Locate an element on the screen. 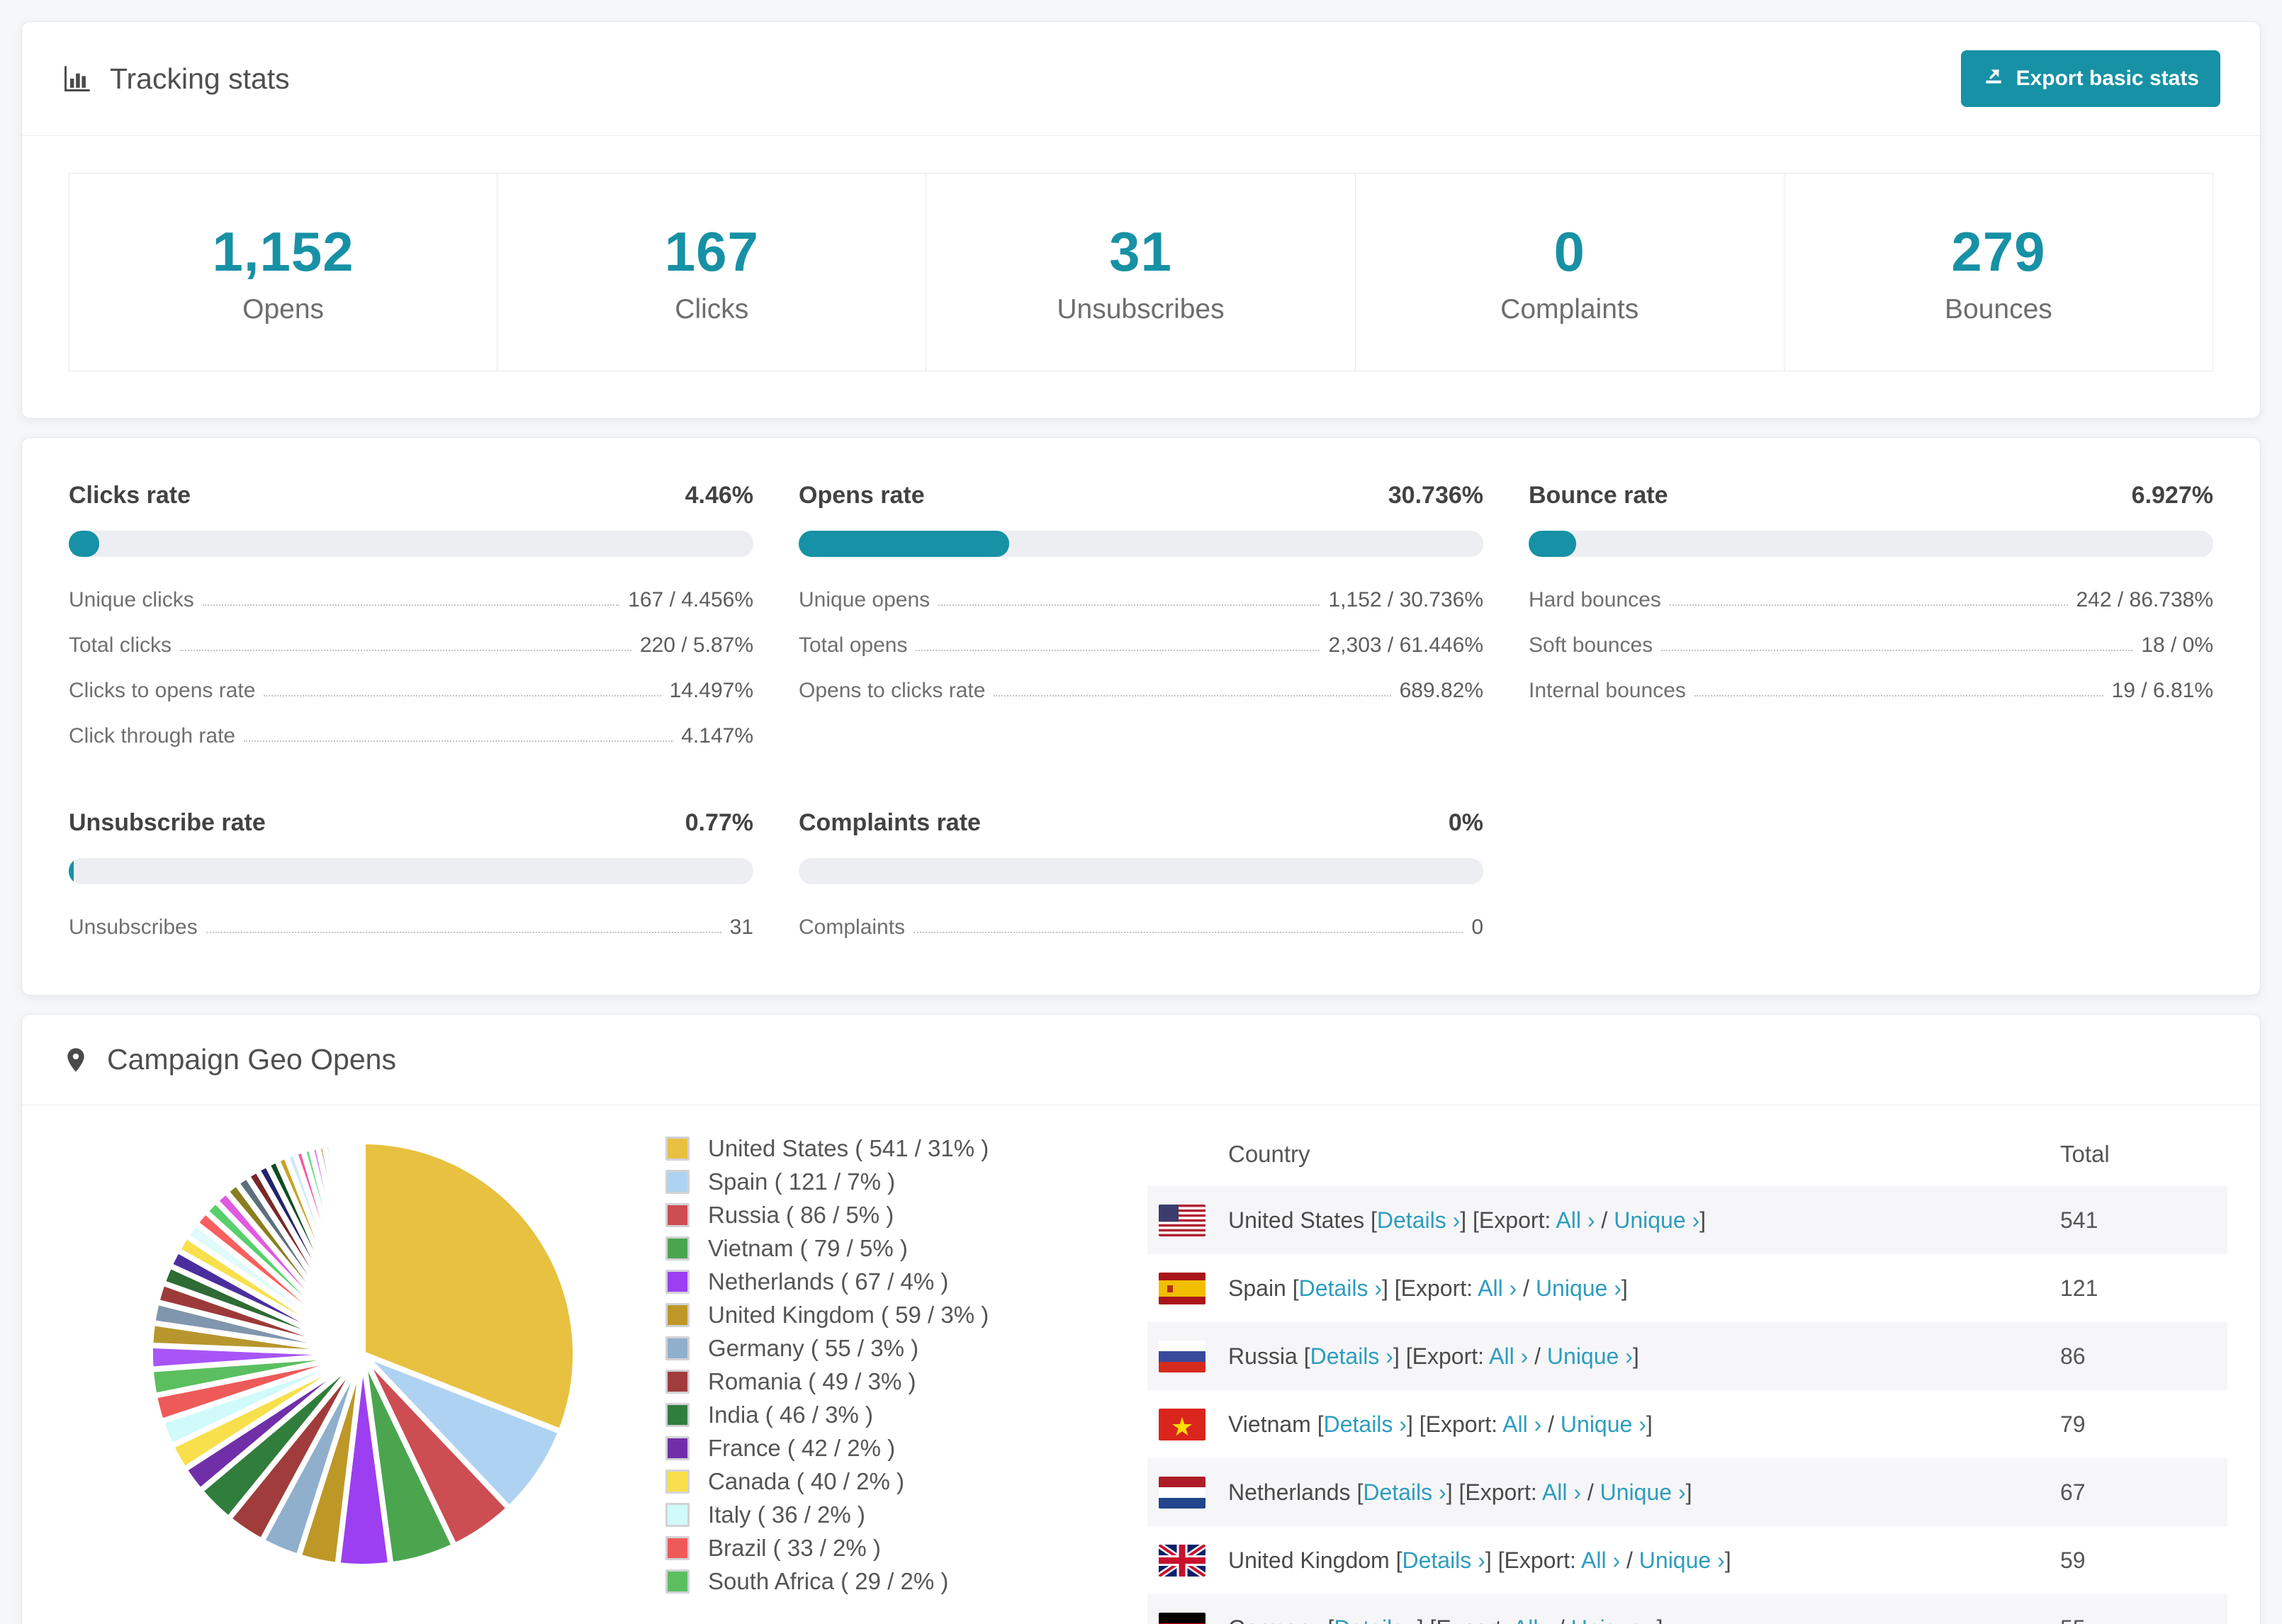 The height and width of the screenshot is (1624, 2282). rate-title: Clicks rate is located at coordinates (130, 496).